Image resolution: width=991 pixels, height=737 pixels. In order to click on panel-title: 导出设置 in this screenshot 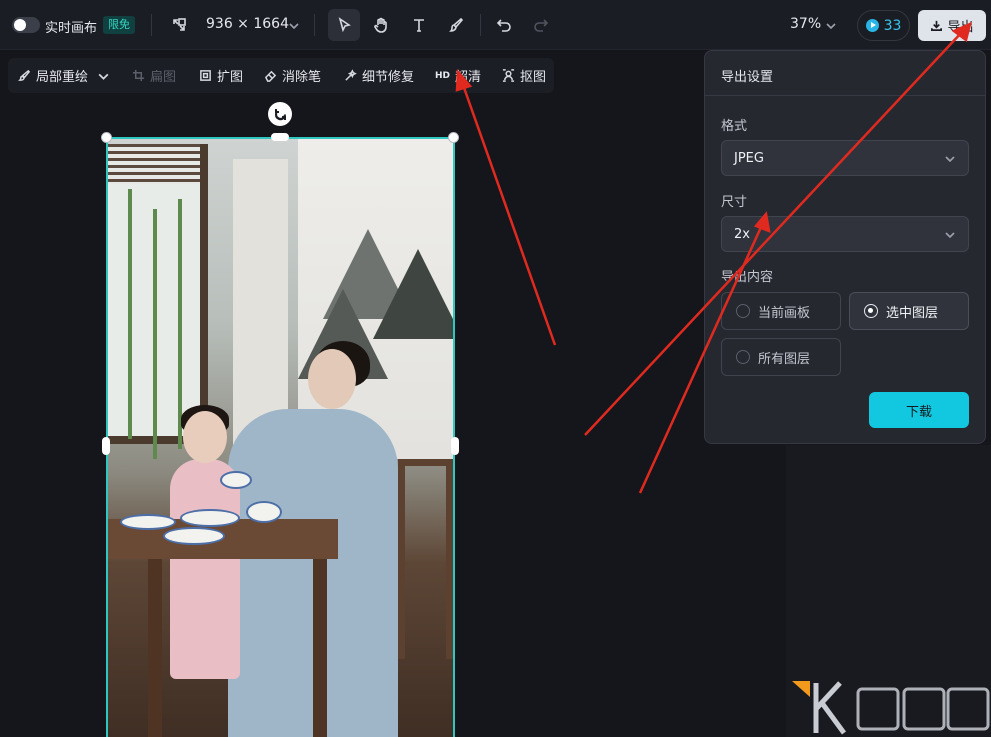, I will do `click(747, 77)`.